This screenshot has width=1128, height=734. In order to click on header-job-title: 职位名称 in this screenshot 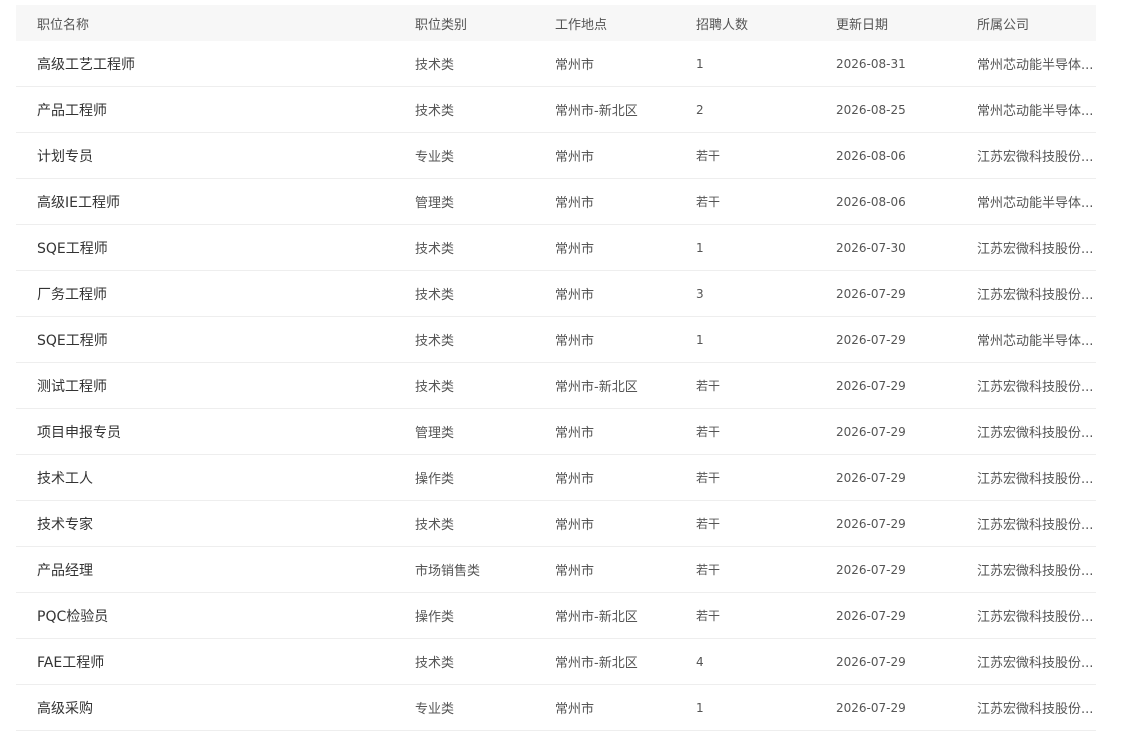, I will do `click(215, 23)`.